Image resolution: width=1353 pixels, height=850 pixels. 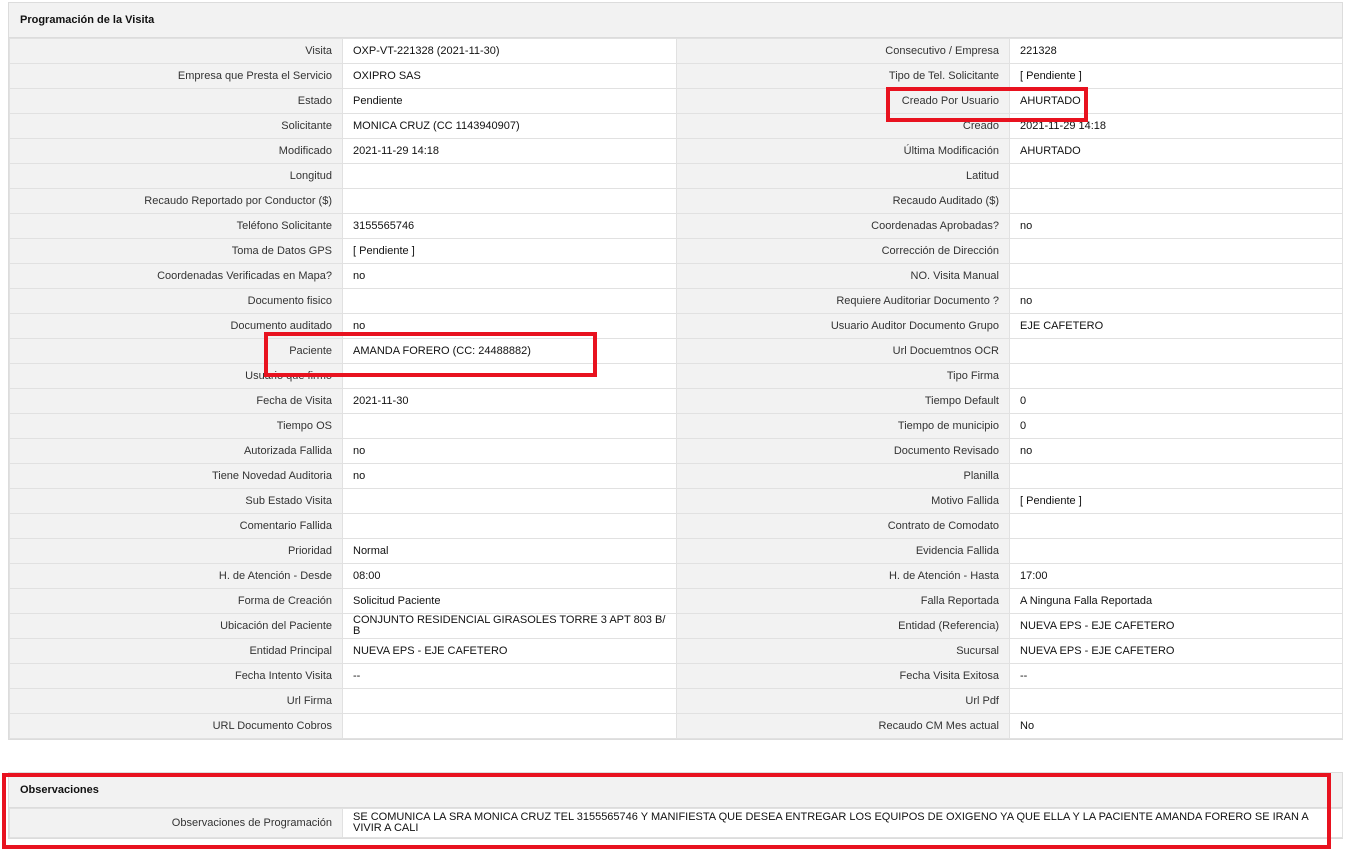 What do you see at coordinates (176, 726) in the screenshot?
I see `field-label-left: URL Documento Cobros` at bounding box center [176, 726].